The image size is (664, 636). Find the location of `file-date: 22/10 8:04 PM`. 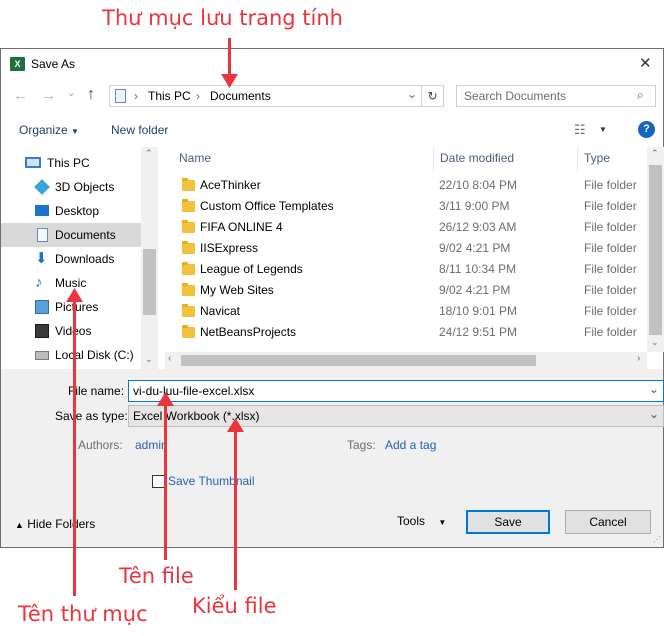

file-date: 22/10 8:04 PM is located at coordinates (478, 185).